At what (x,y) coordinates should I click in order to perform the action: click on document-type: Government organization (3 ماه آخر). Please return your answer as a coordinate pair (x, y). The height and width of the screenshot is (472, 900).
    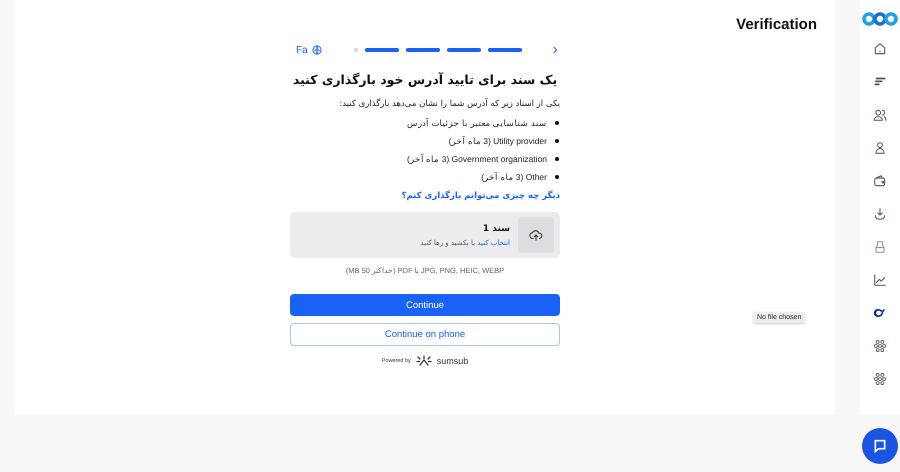
    Looking at the image, I should click on (477, 159).